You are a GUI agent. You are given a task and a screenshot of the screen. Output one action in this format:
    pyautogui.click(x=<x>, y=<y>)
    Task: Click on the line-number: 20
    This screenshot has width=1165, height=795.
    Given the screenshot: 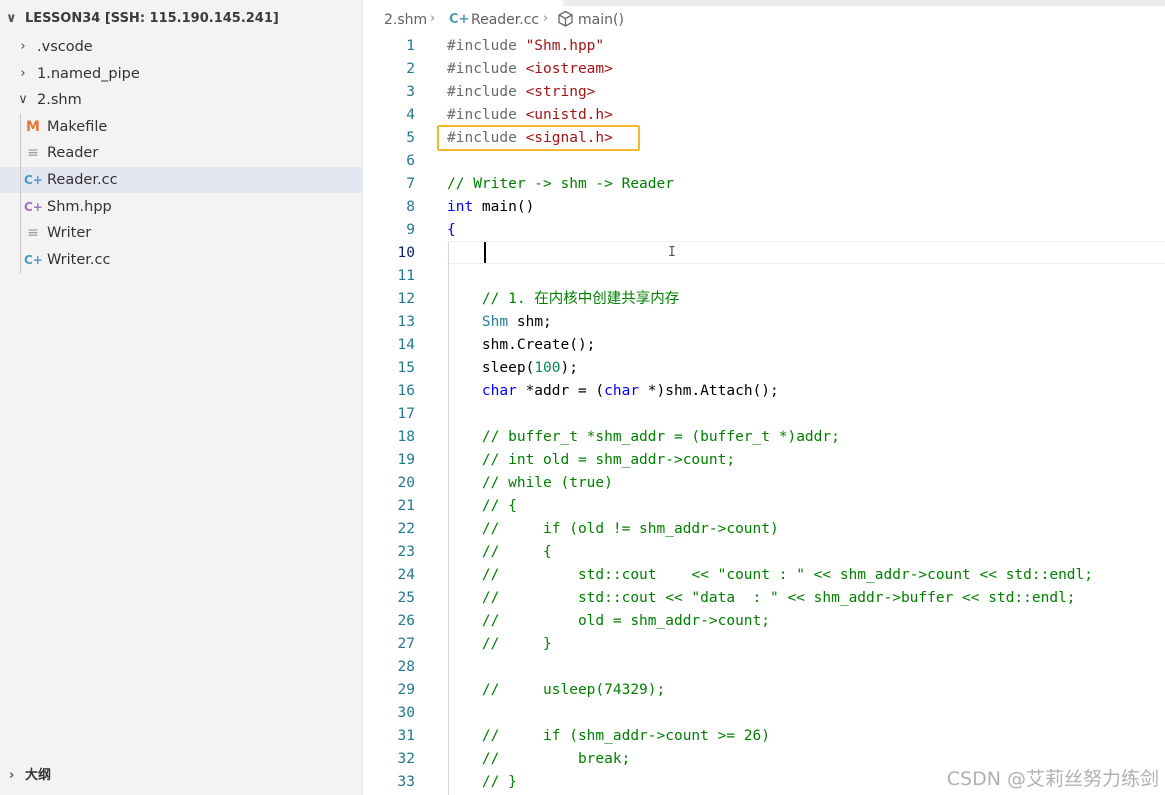 What is the action you would take?
    pyautogui.click(x=406, y=483)
    